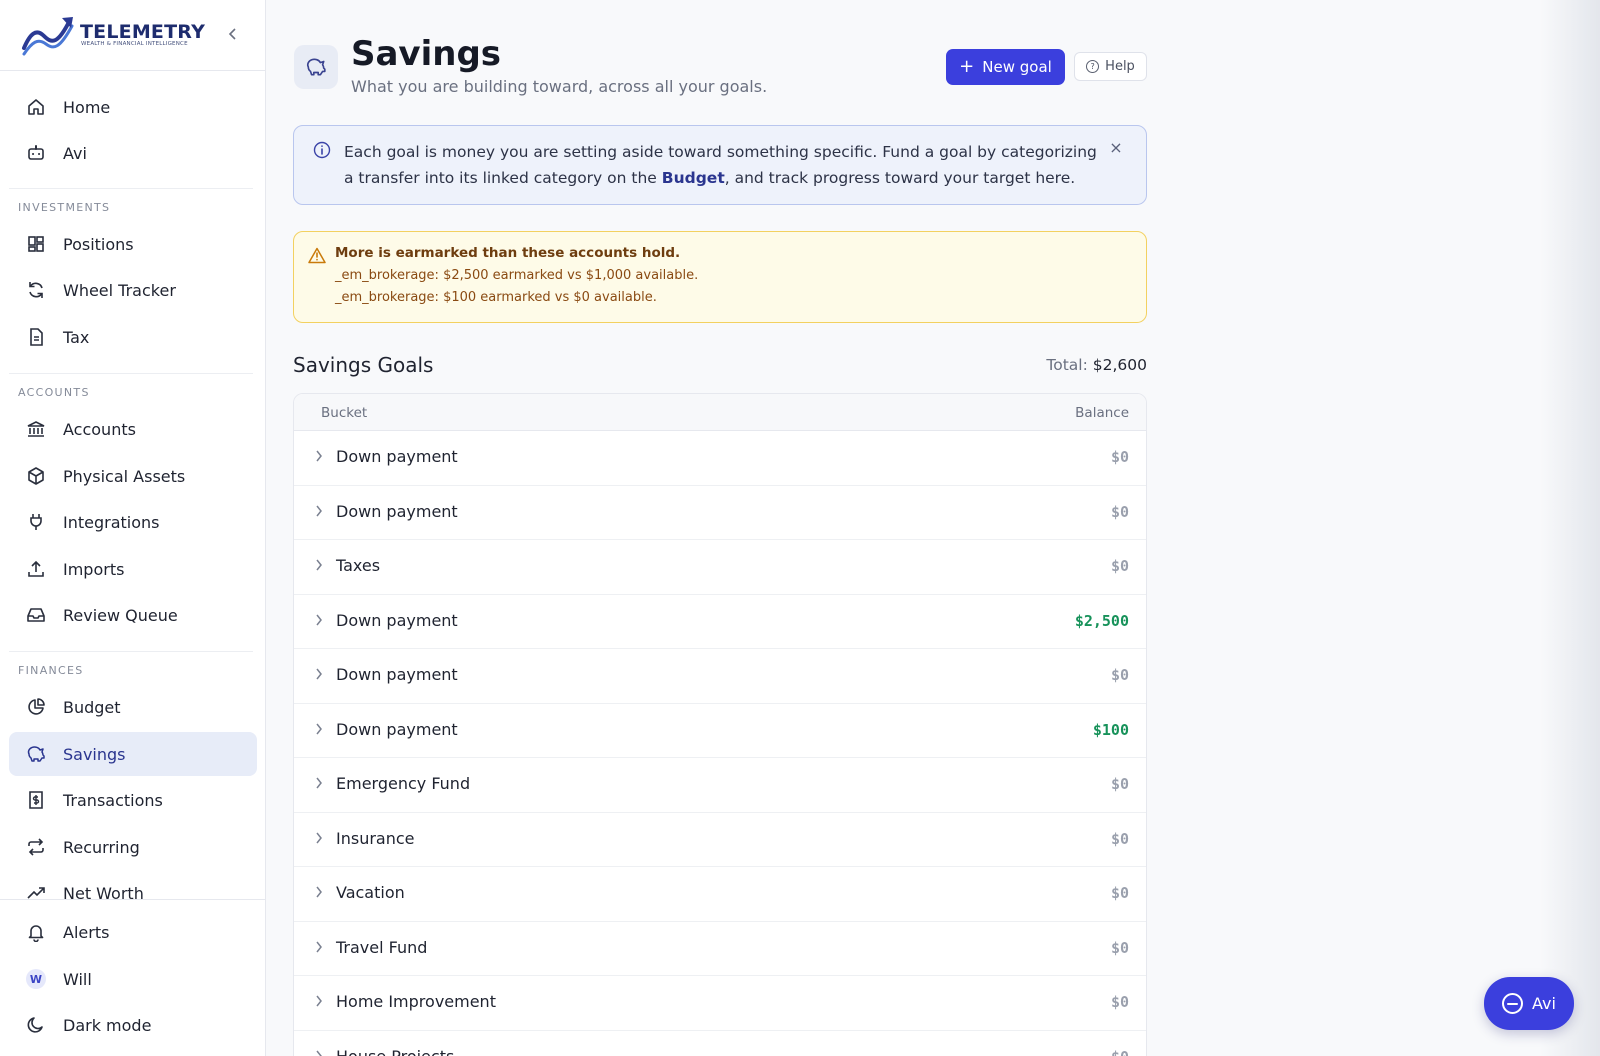 The image size is (1600, 1056). Describe the element at coordinates (133, 107) in the screenshot. I see `sidebar-item-home: Home` at that location.